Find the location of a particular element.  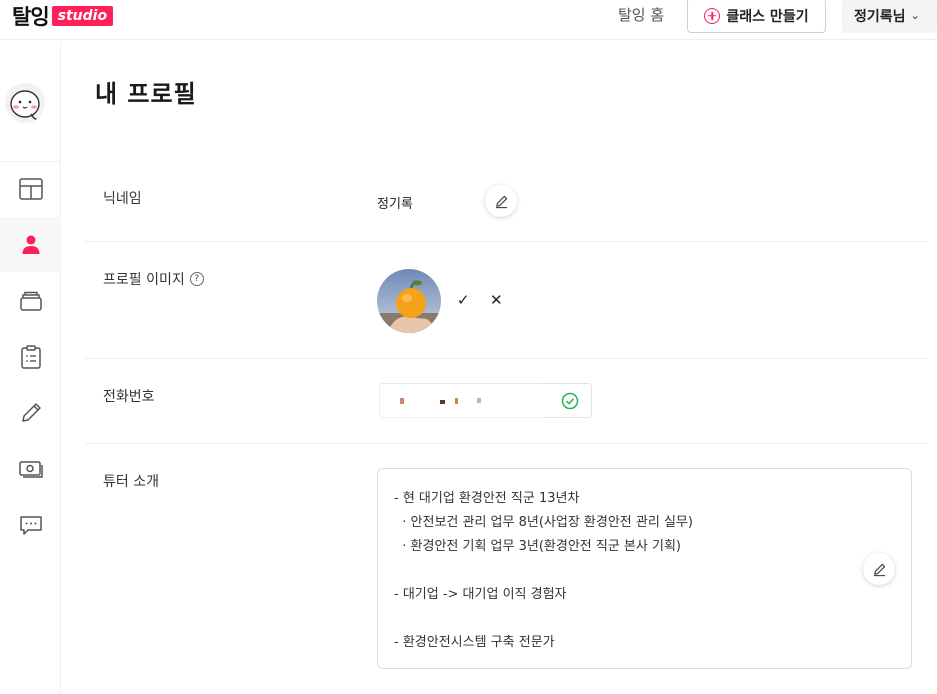

taling-studio-logo: 탈잉 studio is located at coordinates (63, 16).